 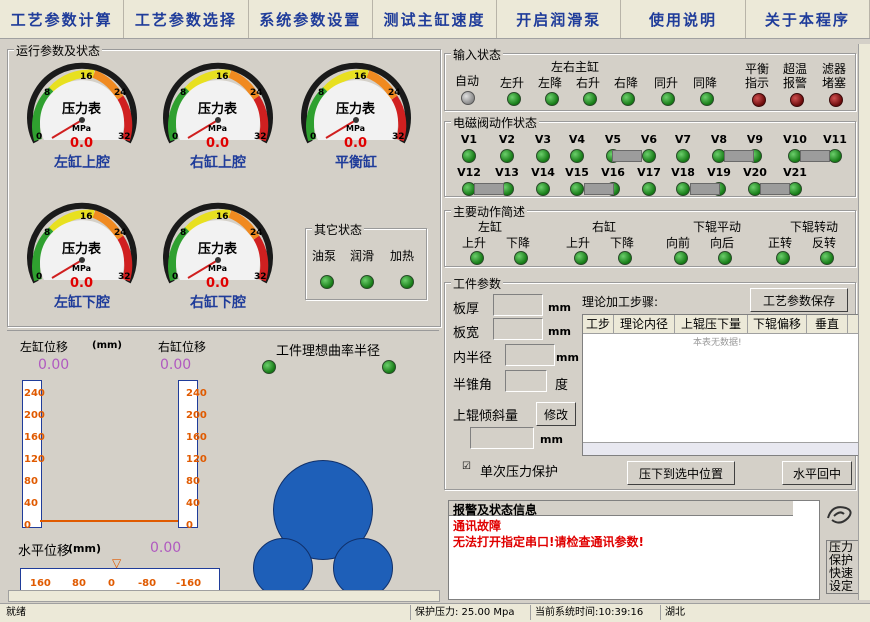 What do you see at coordinates (507, 139) in the screenshot?
I see `valve-label: V2` at bounding box center [507, 139].